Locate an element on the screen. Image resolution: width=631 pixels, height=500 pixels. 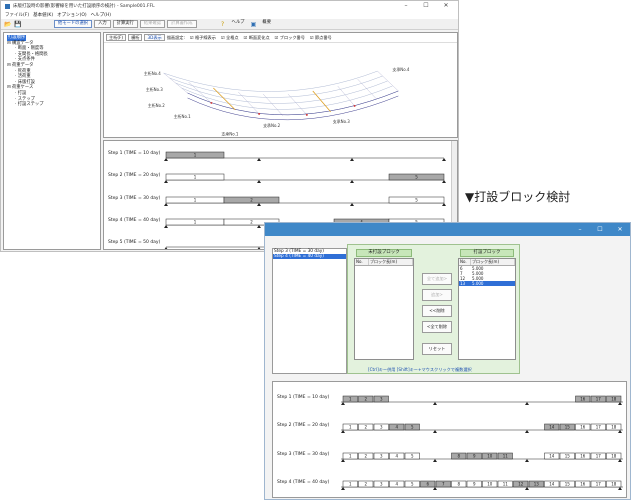
block-number: 14 is located at coordinates (552, 427).